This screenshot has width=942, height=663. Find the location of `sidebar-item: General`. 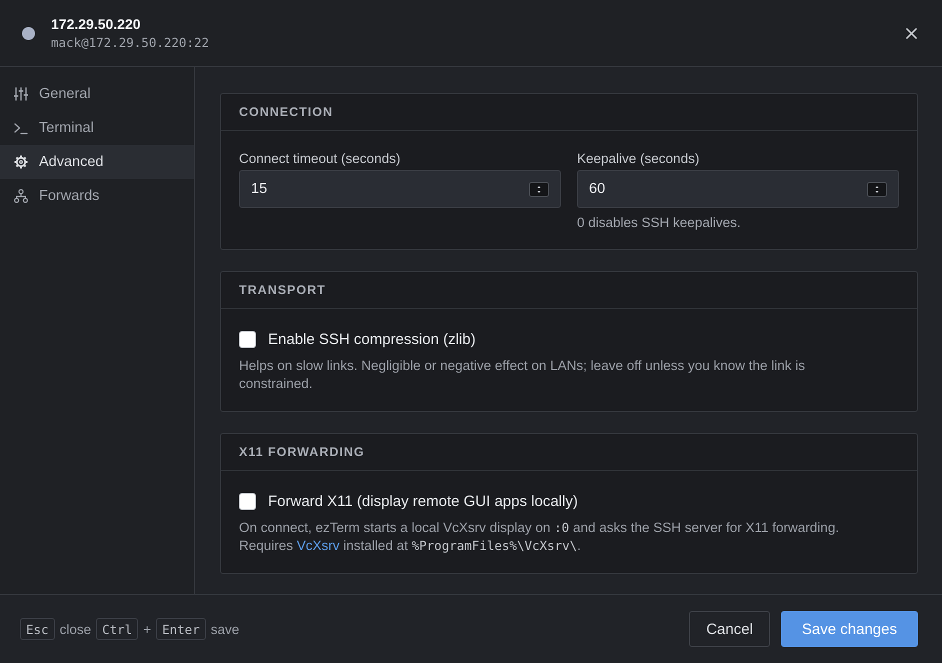

sidebar-item: General is located at coordinates (97, 94).